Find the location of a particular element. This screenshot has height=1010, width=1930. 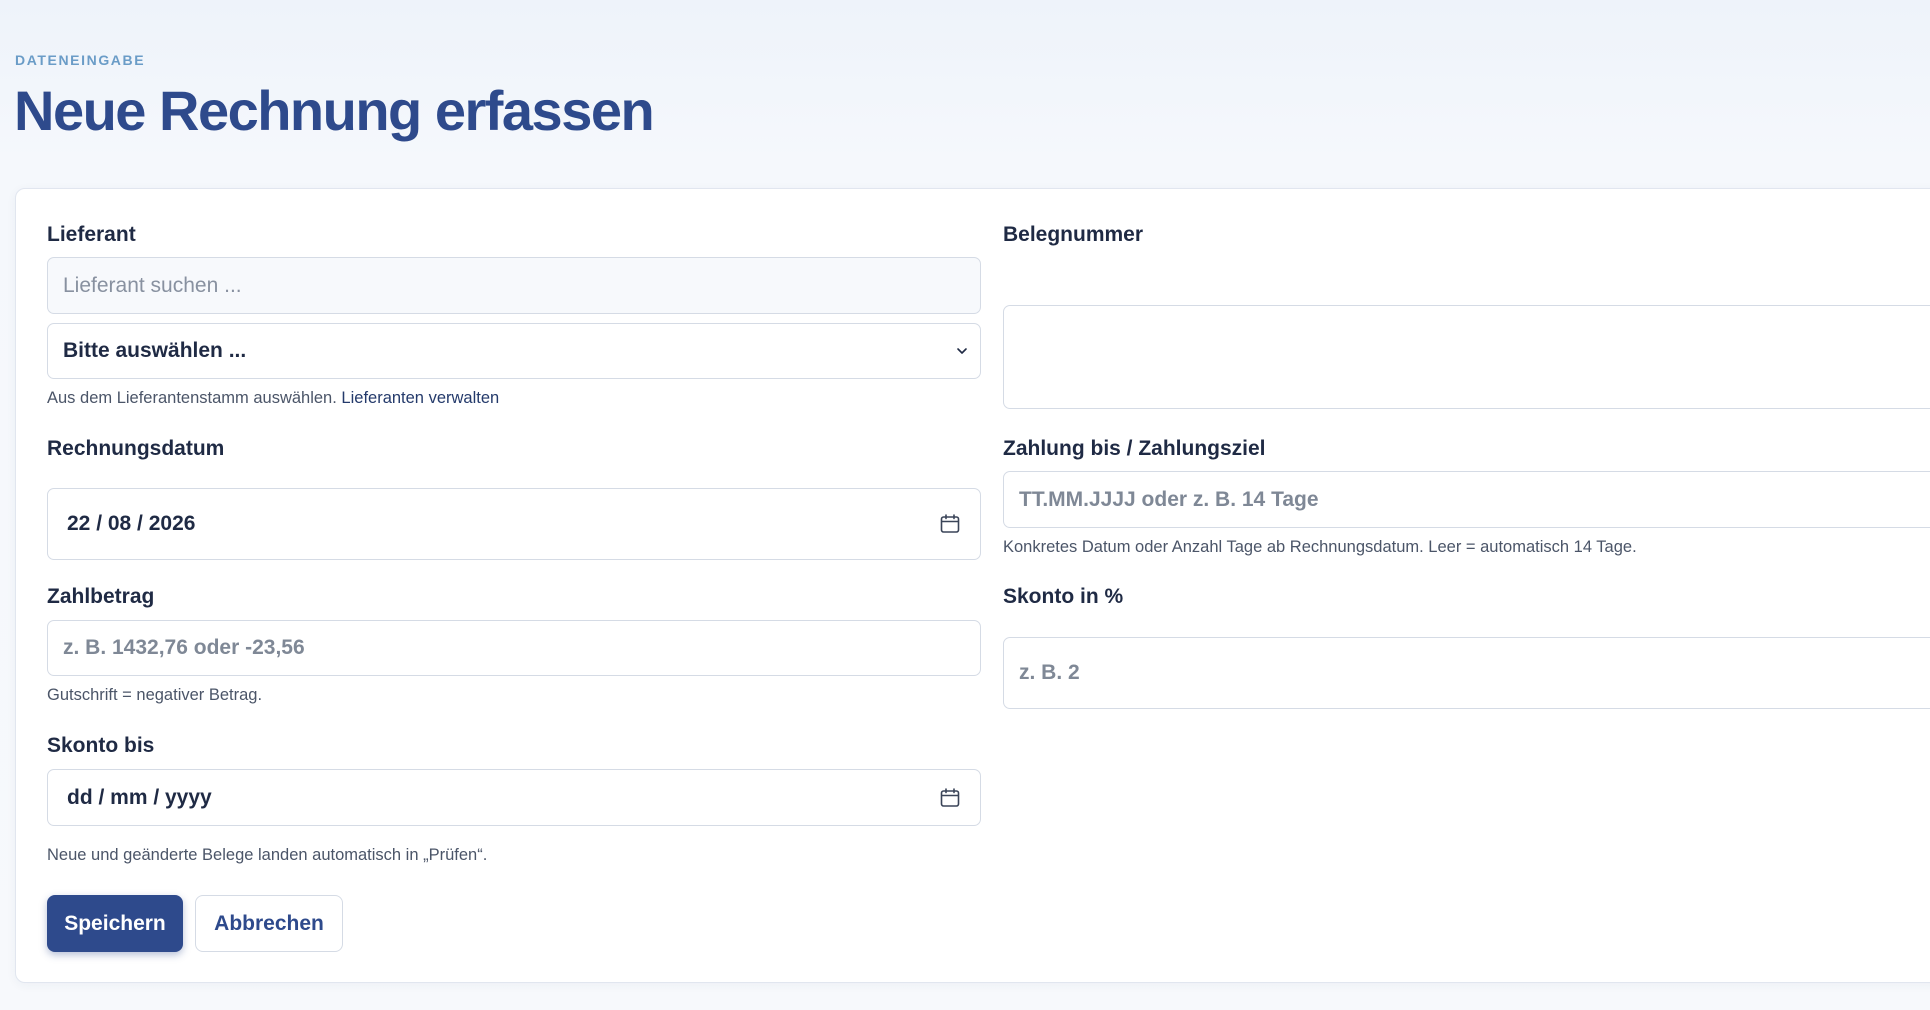

zahlbetrag-help: Gutschrift = negativer Betrag. is located at coordinates (155, 695).